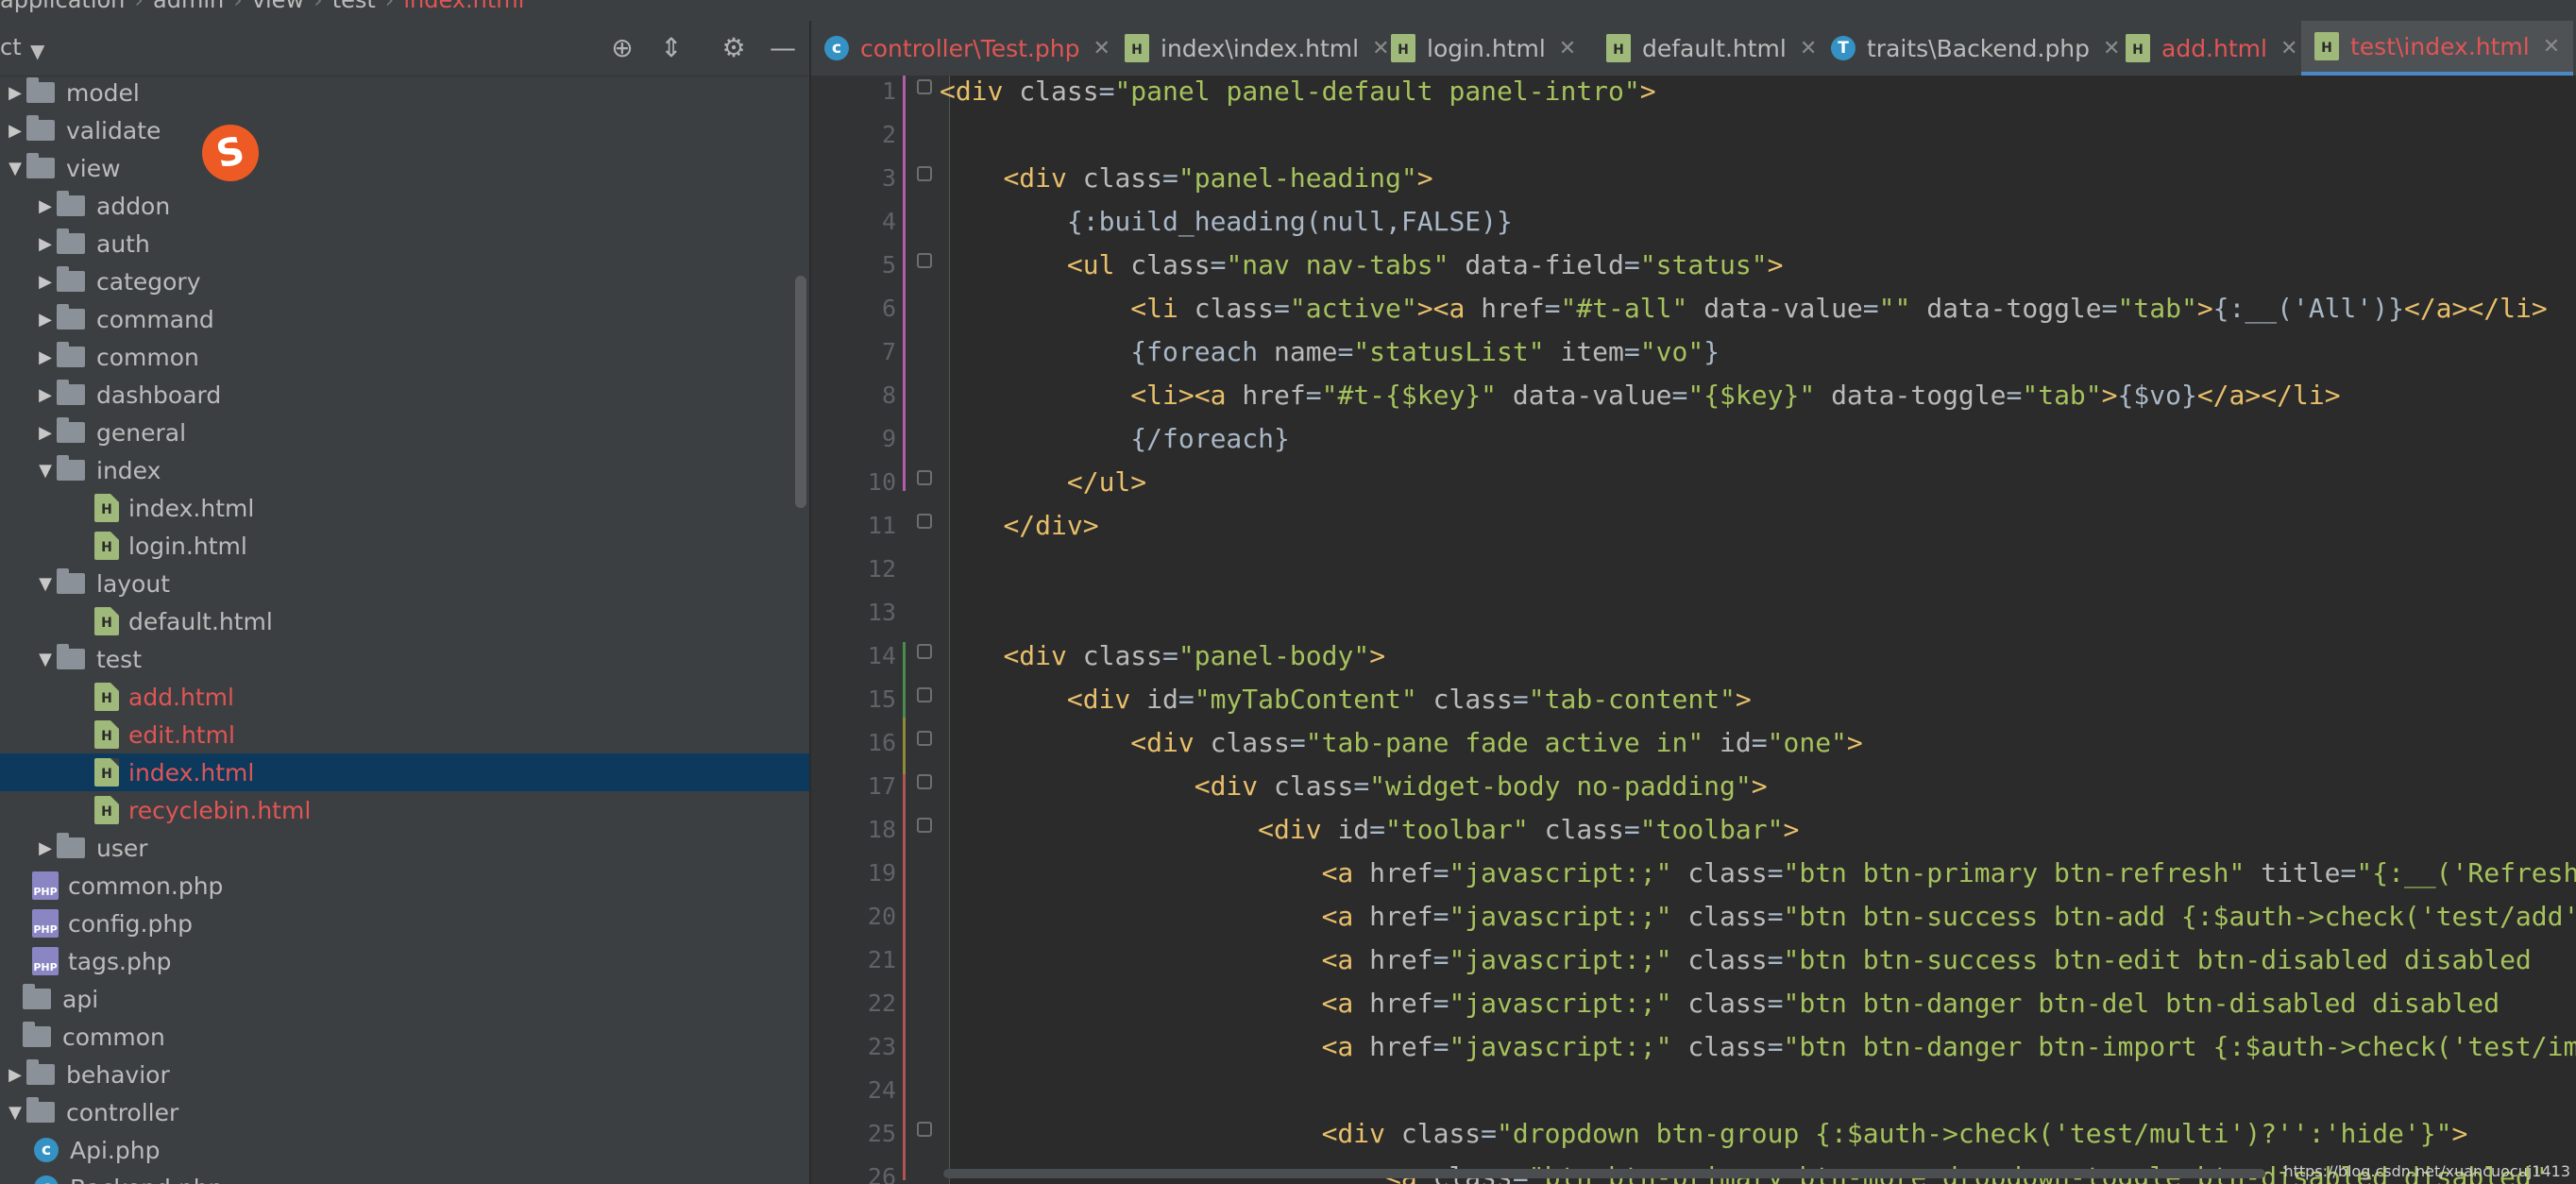 This screenshot has height=1184, width=2576. What do you see at coordinates (1162, 656) in the screenshot?
I see `code-line: <div class="panel-body">` at bounding box center [1162, 656].